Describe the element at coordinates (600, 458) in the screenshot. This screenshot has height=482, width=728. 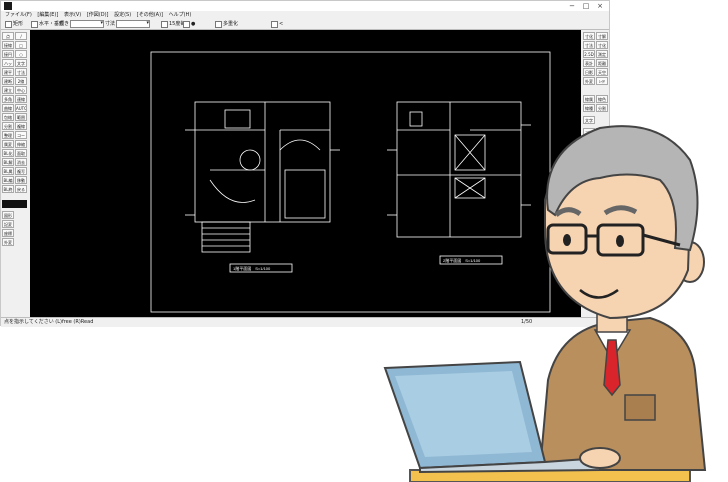
I see `hand` at that location.